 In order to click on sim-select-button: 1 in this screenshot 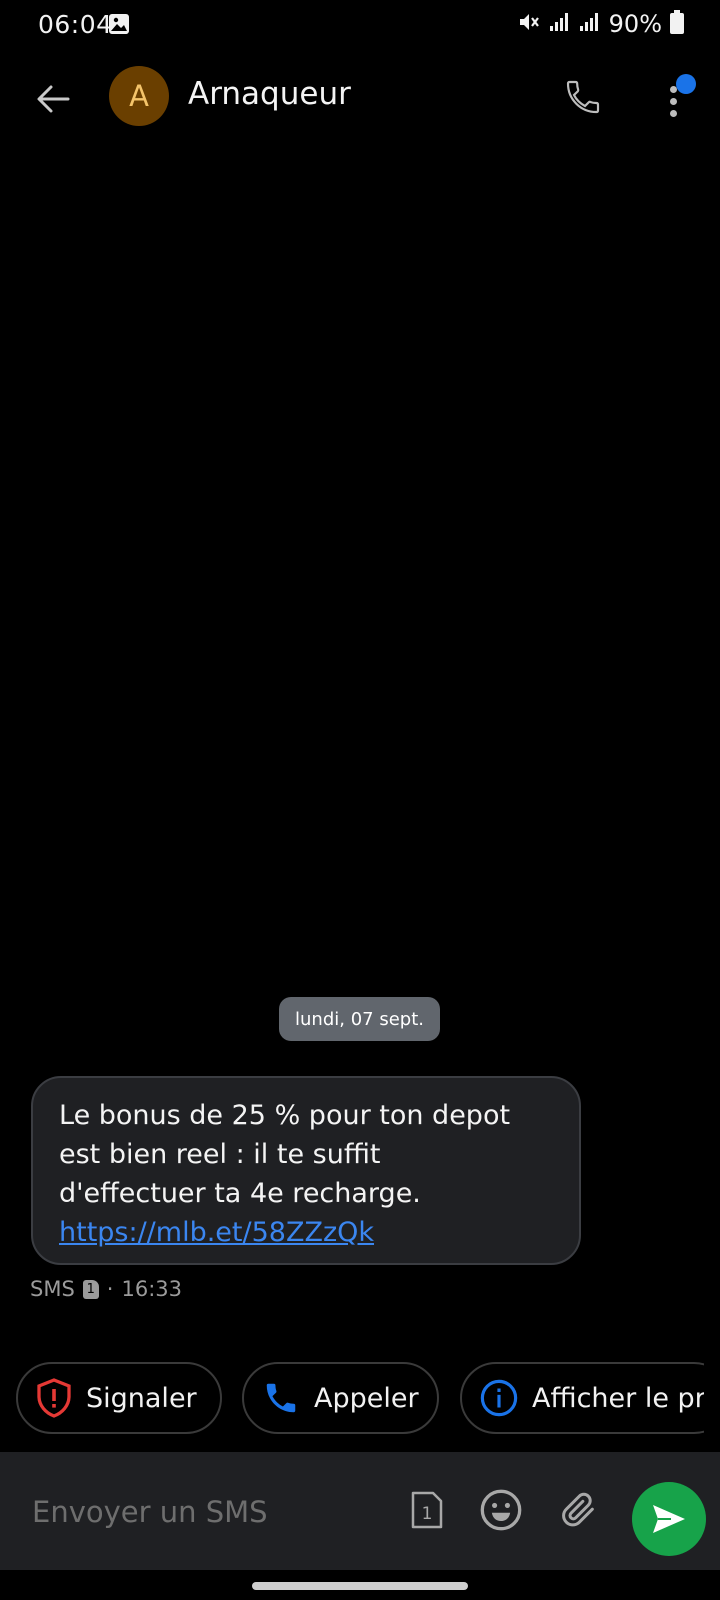, I will do `click(427, 1510)`.